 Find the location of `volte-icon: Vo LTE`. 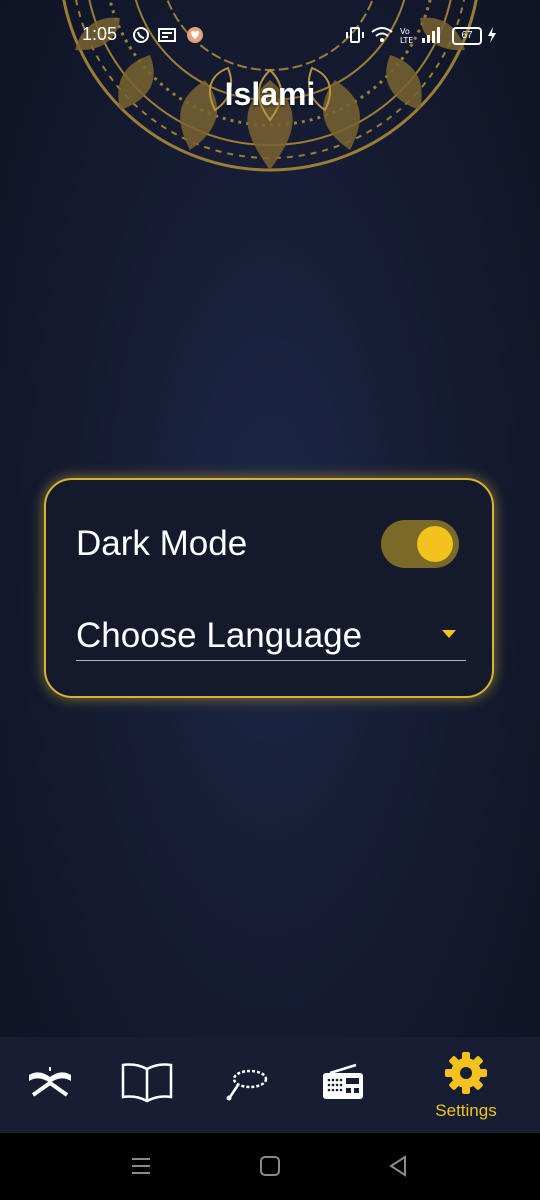

volte-icon: Vo LTE is located at coordinates (408, 37).